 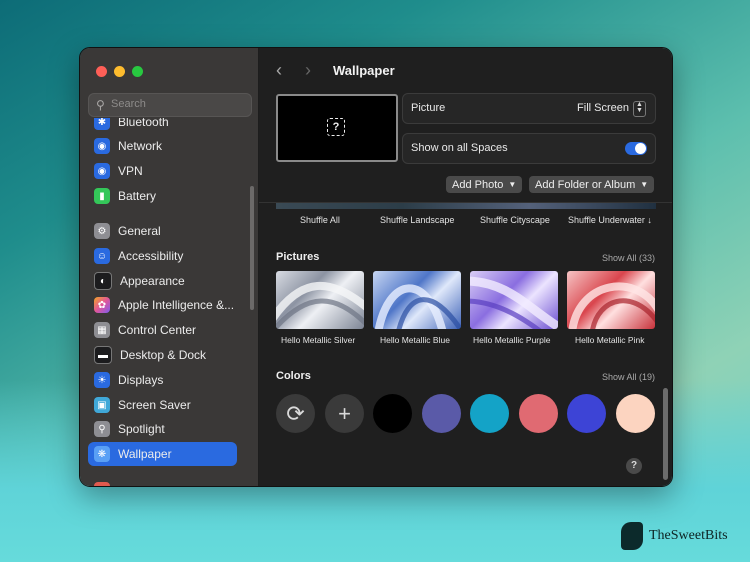 I want to click on wallpaper-thumb-silver, so click(x=320, y=300).